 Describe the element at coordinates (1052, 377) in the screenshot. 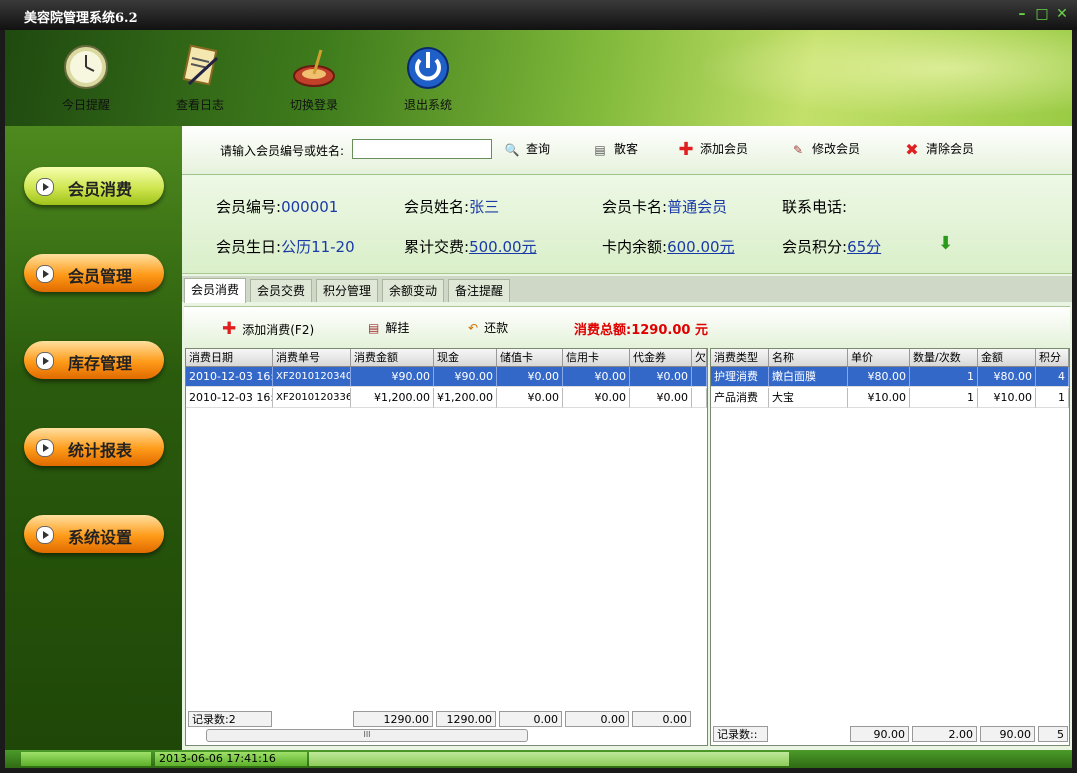

I see `cell: 4` at that location.